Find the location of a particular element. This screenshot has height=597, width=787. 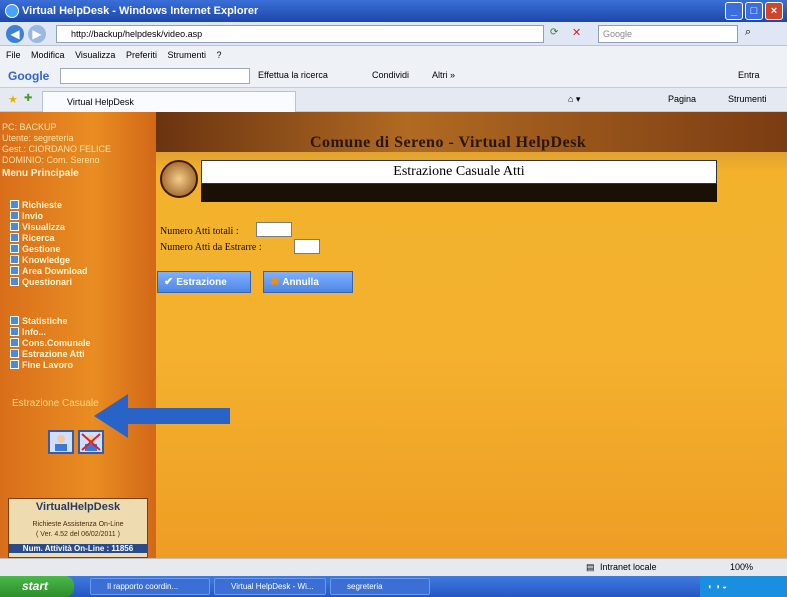

tab-virtual-helpdesk: Virtual HelpDesk is located at coordinates (169, 101).